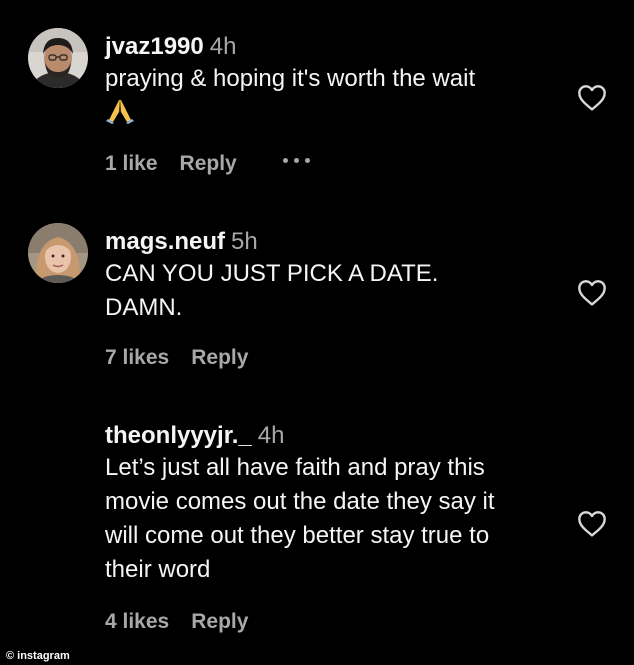 Image resolution: width=634 pixels, height=665 pixels. I want to click on ellipsis-icon, so click(297, 162).